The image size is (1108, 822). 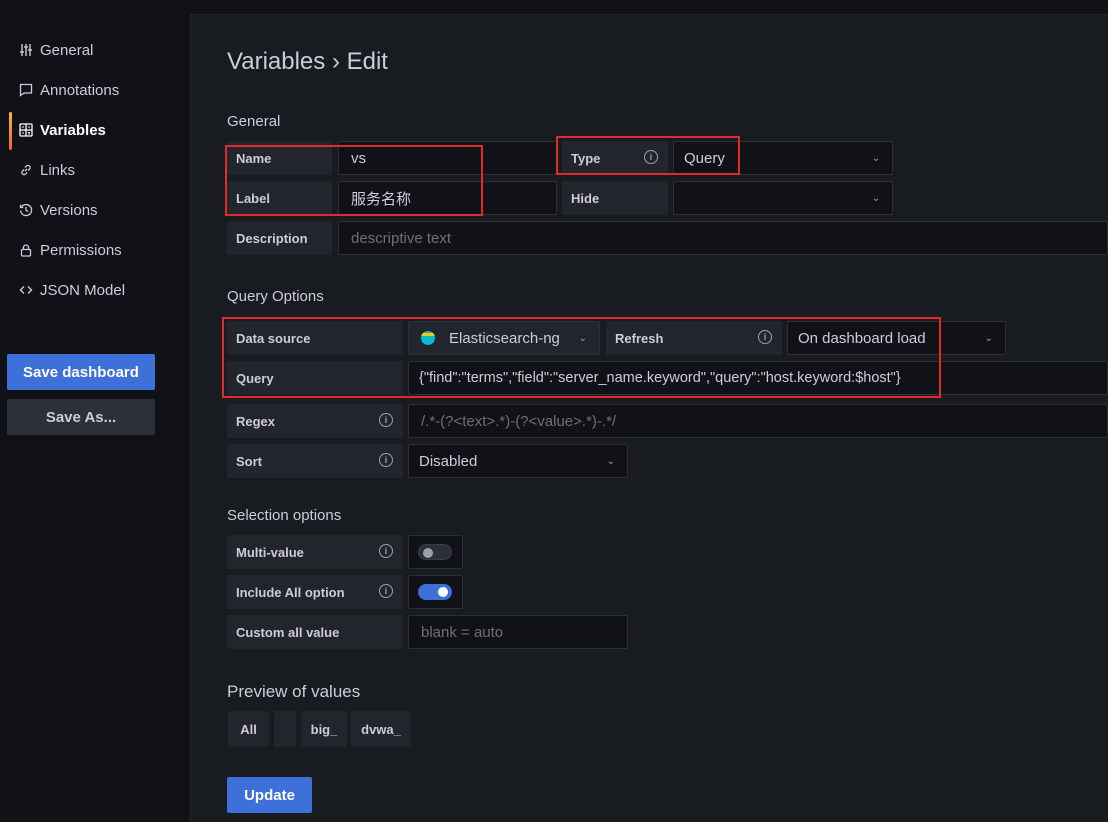 I want to click on query-label-text: Query, so click(x=255, y=378).